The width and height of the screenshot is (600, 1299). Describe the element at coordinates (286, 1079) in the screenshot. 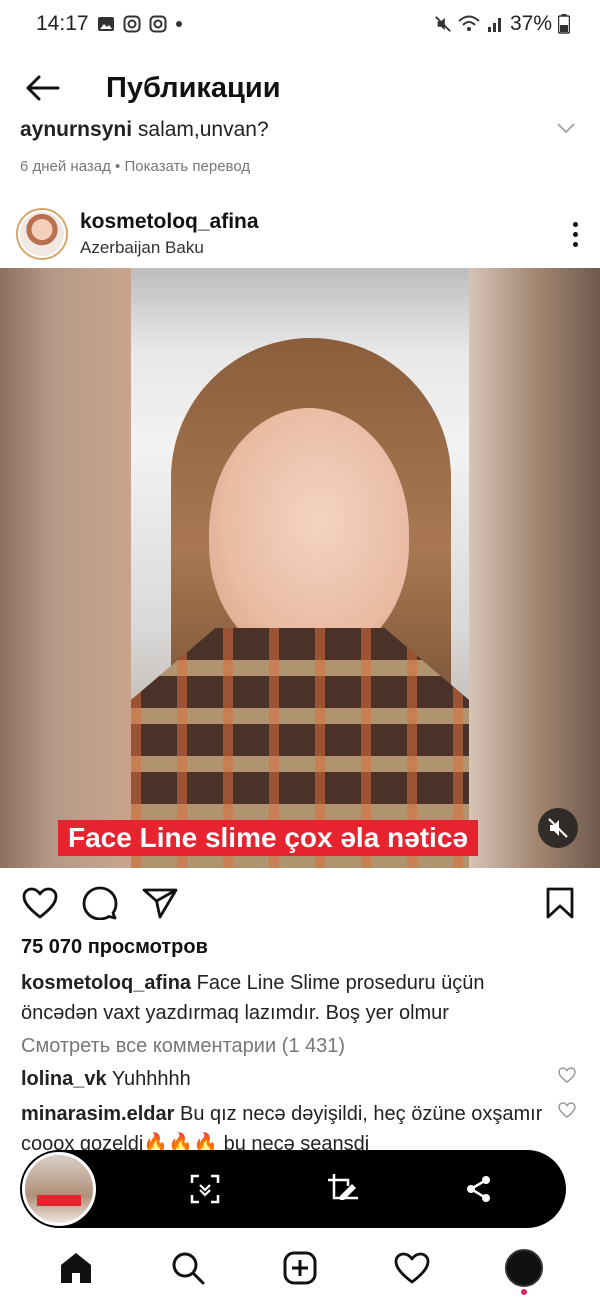

I see `comment-item: lolina_vk Yuhhhhh` at that location.